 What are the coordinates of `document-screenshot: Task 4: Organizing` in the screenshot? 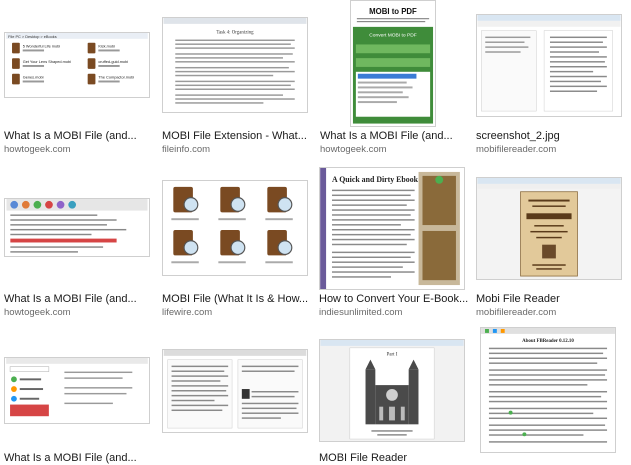 It's located at (235, 61).